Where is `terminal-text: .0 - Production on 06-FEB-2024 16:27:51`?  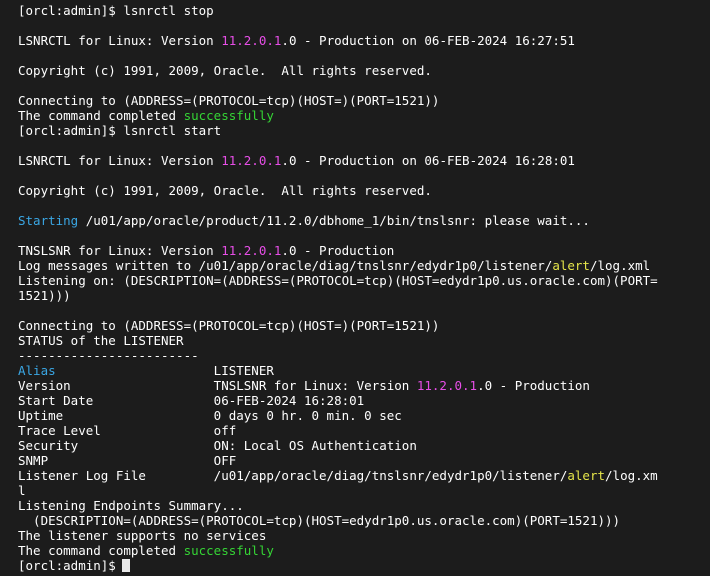 terminal-text: .0 - Production on 06-FEB-2024 16:27:51 is located at coordinates (428, 40).